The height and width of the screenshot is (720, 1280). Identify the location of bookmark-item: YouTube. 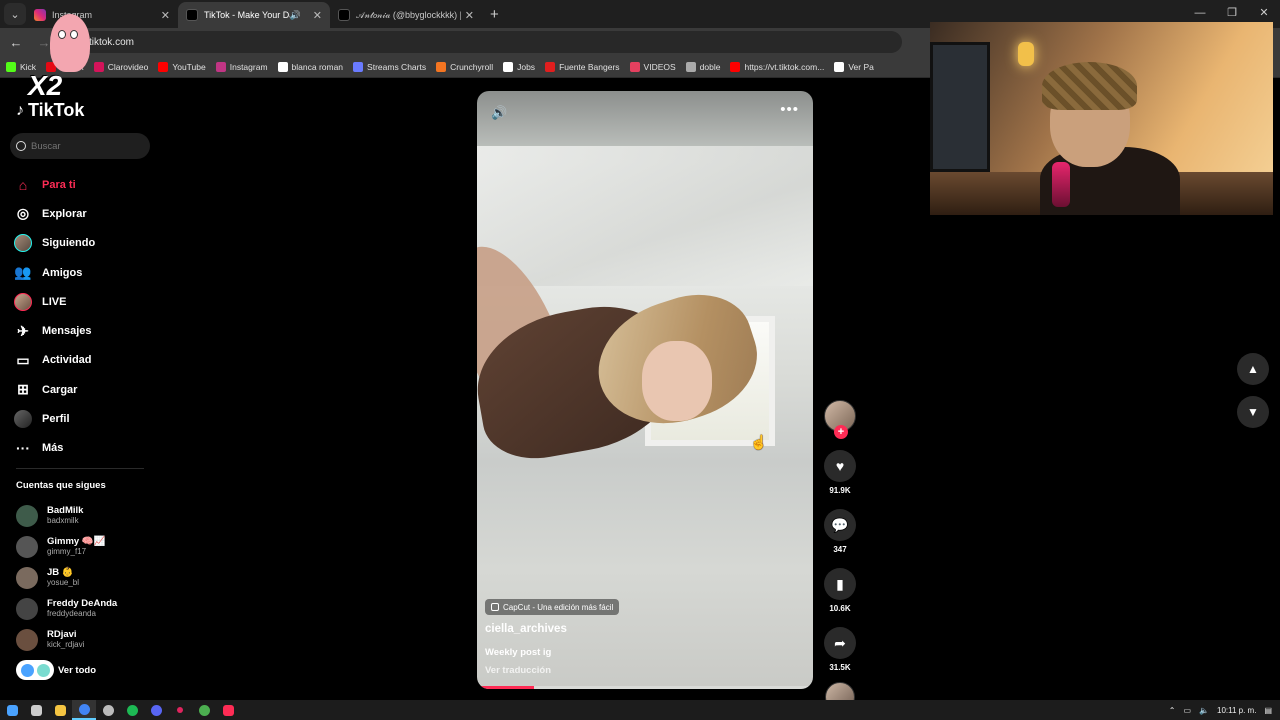
(182, 66).